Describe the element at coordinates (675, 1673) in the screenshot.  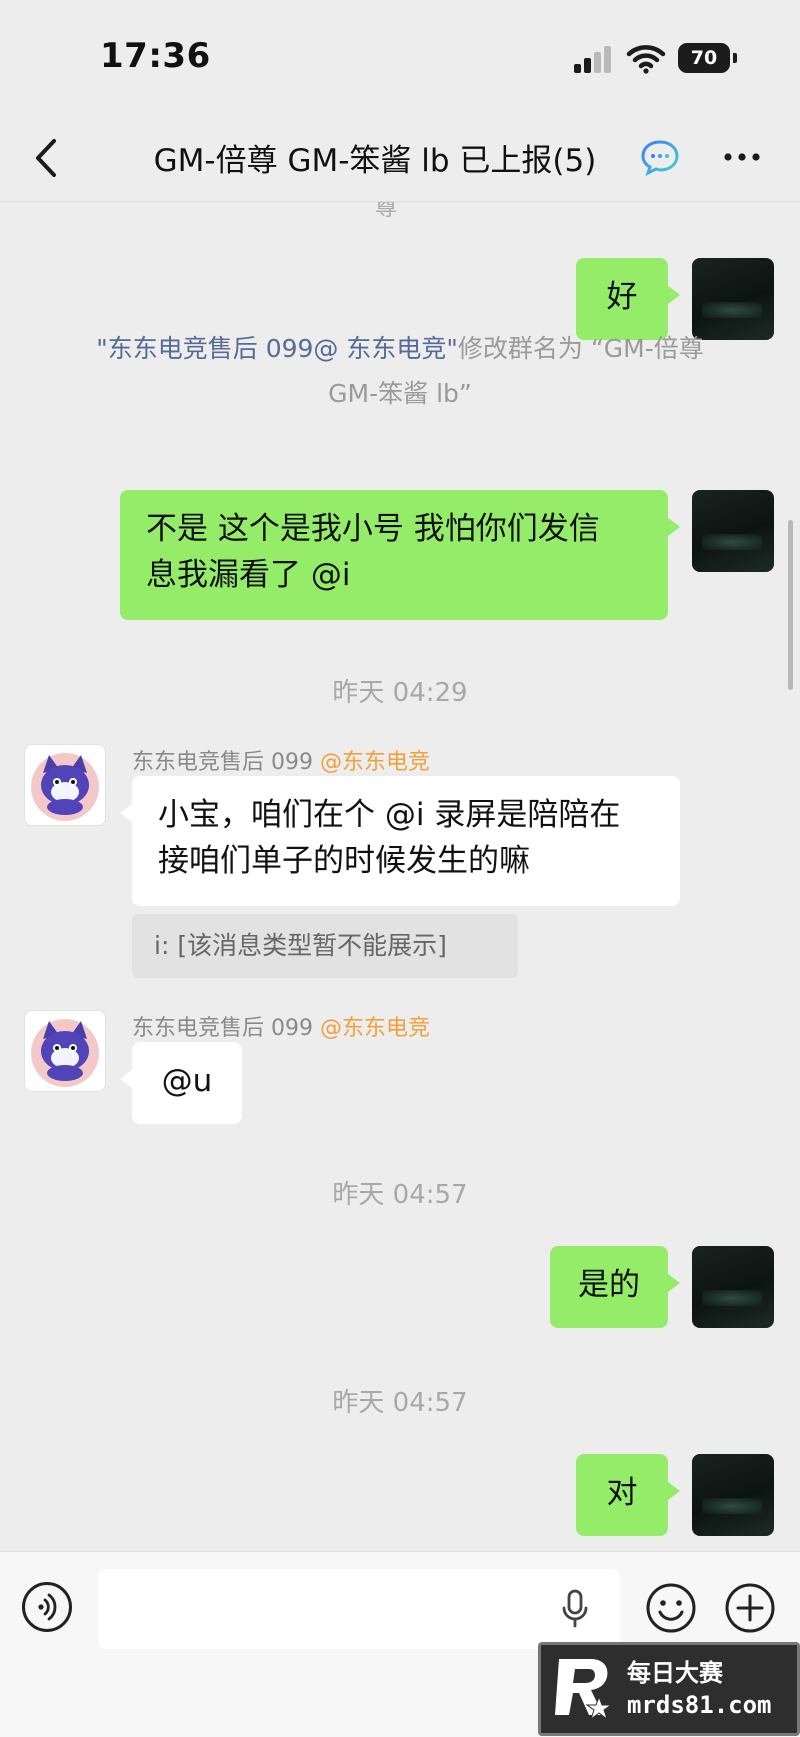
I see `watermark-text: 每日大赛` at that location.